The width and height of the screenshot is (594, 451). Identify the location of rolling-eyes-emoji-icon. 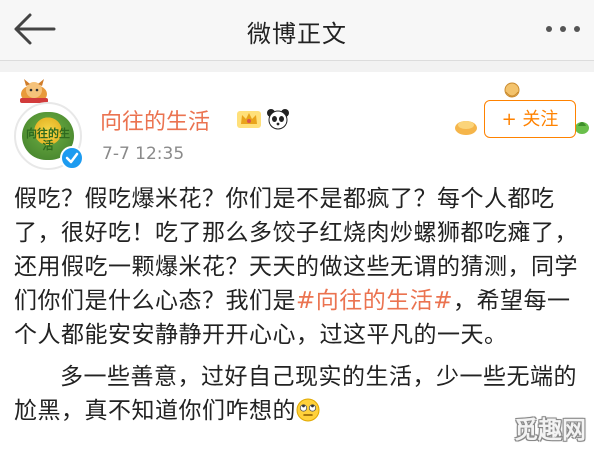
(308, 410).